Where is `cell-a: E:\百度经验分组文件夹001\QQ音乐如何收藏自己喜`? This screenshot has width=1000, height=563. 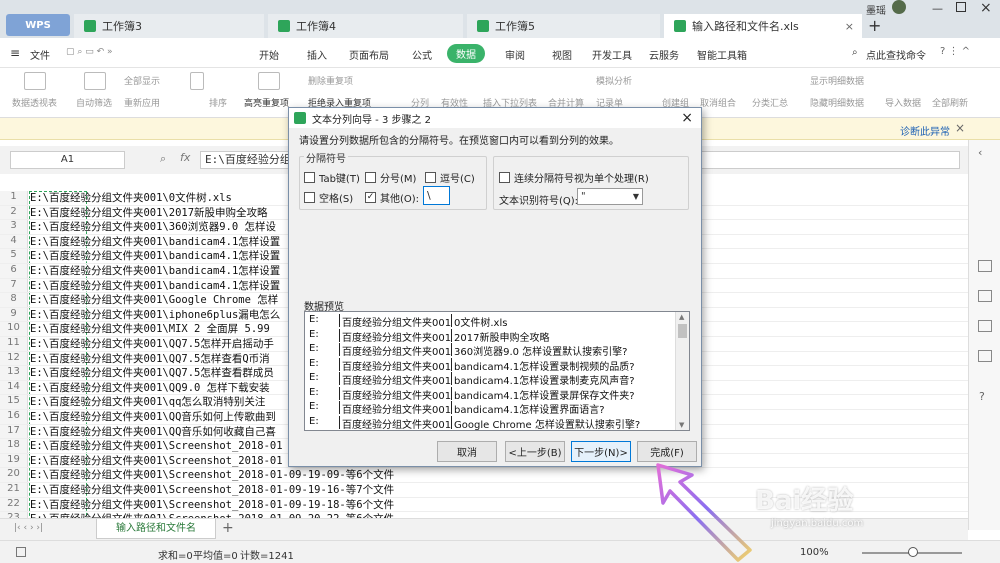
cell-a: E:\百度经验分组文件夹001\QQ音乐如何收藏自己喜 is located at coordinates (153, 432).